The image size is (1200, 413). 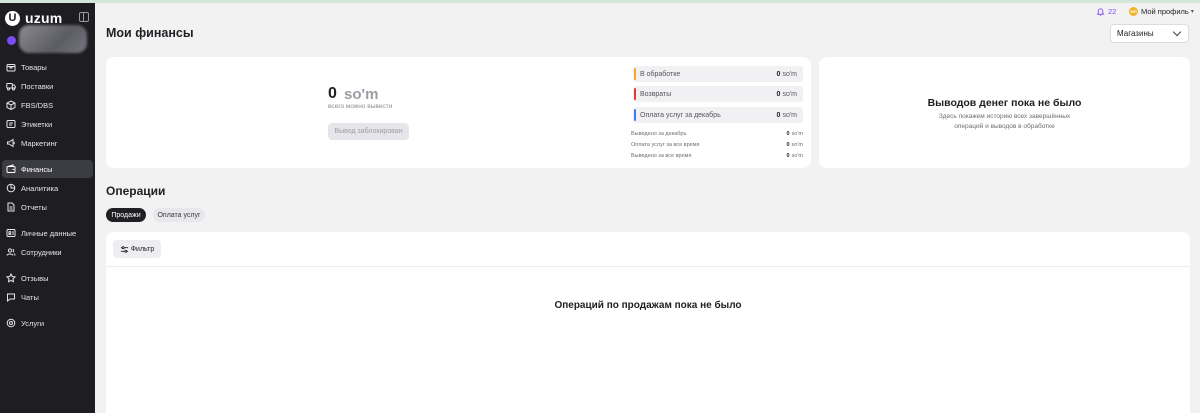 What do you see at coordinates (717, 155) in the screenshot?
I see `summary-withdrawn-all-time: Выведено за все время 0 so'm` at bounding box center [717, 155].